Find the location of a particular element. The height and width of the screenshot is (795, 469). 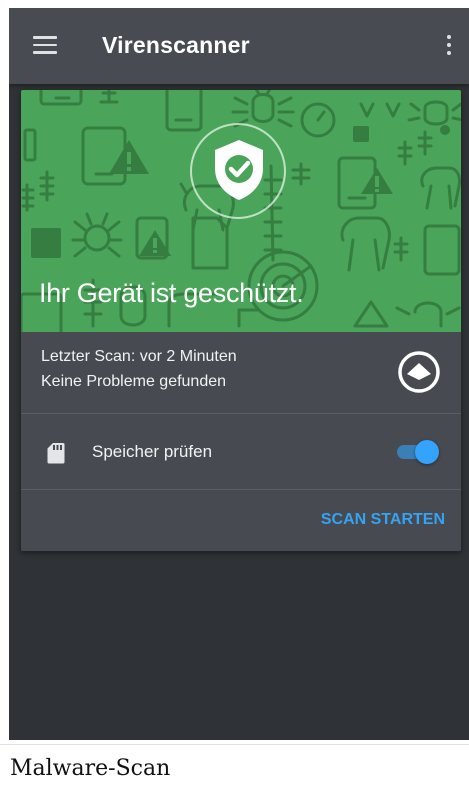

caption-divider is located at coordinates (234, 744).